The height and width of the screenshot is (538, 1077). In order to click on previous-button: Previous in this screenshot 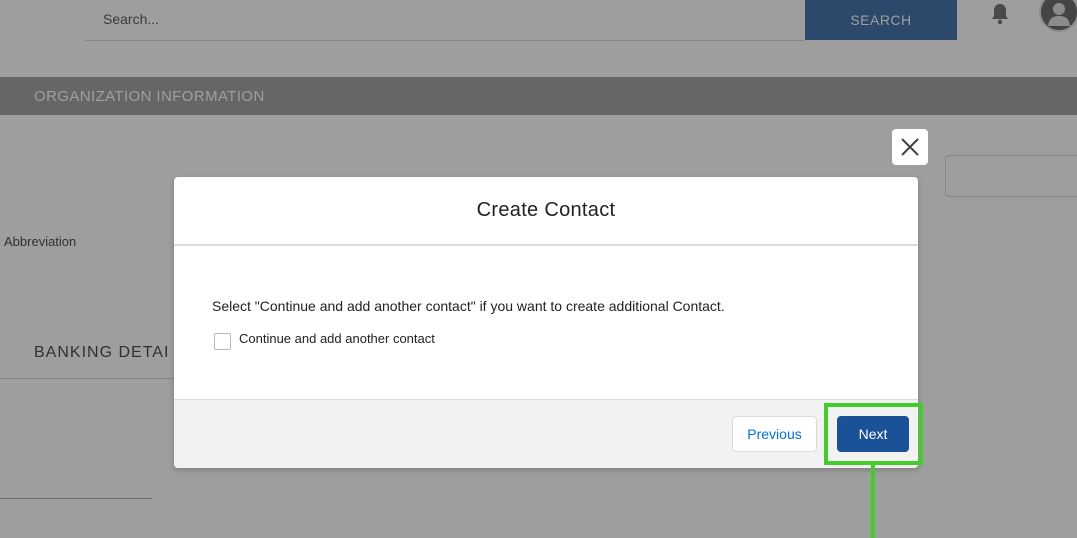, I will do `click(774, 434)`.